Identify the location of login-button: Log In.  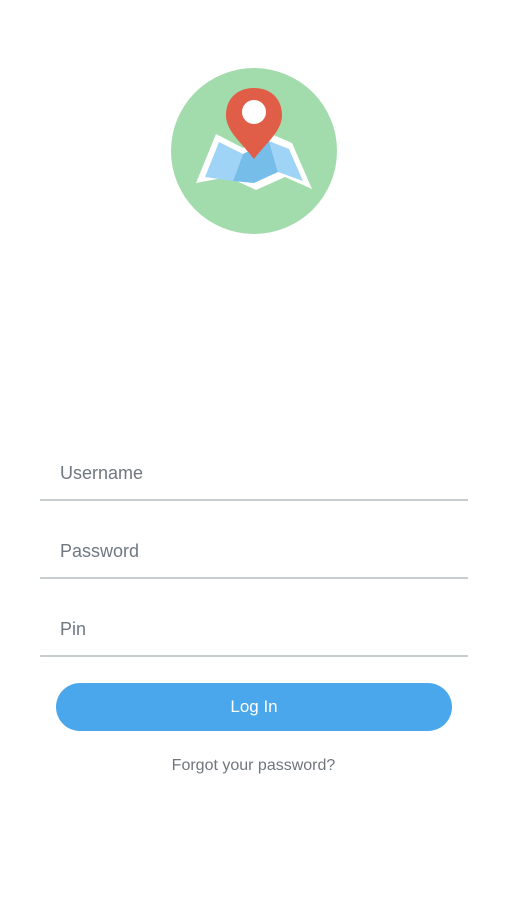
(254, 707).